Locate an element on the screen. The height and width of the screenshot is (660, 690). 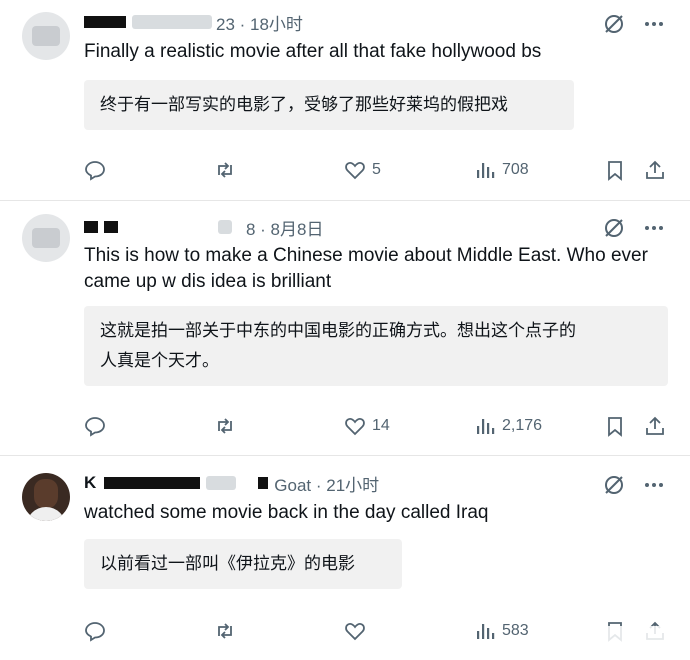
like-button: 5 is located at coordinates (362, 170).